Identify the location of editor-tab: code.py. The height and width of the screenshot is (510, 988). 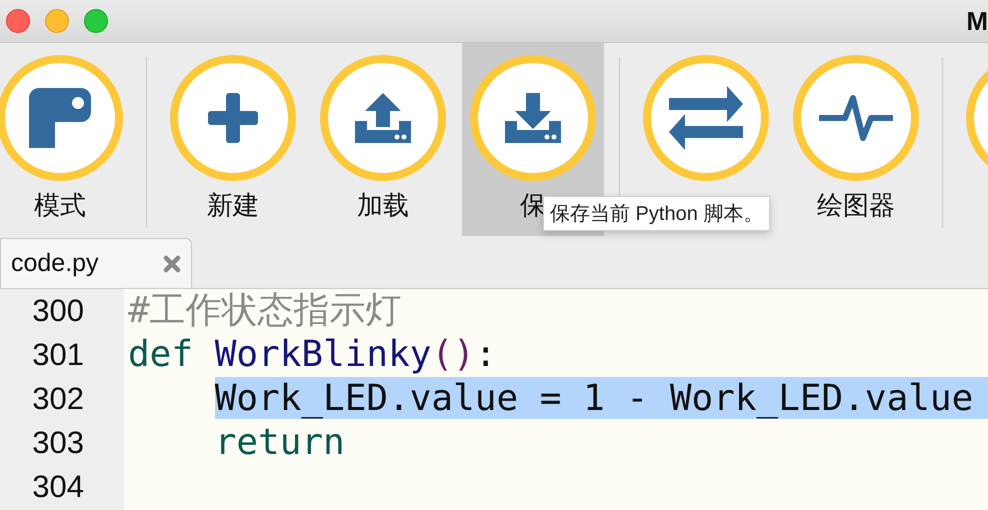
(96, 263).